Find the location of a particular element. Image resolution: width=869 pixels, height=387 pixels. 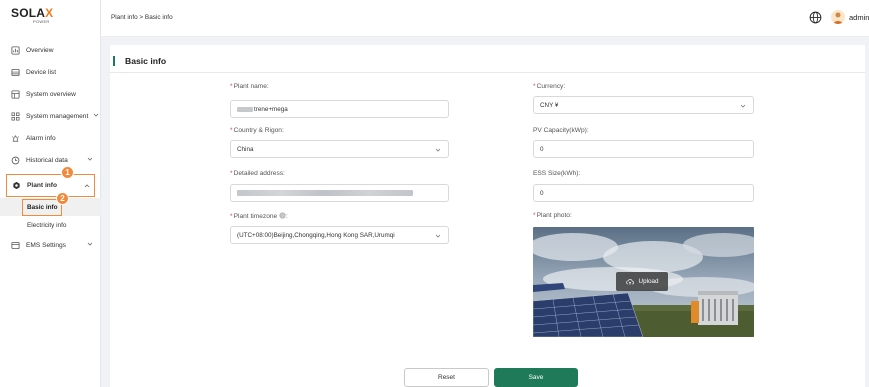

label-text: Country & Rigon: is located at coordinates (258, 130).